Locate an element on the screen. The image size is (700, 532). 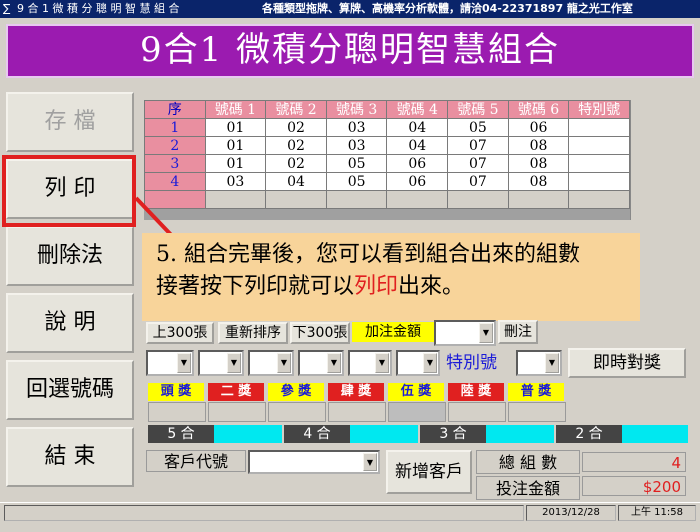
resort-button: 重新排序 is located at coordinates (253, 333).